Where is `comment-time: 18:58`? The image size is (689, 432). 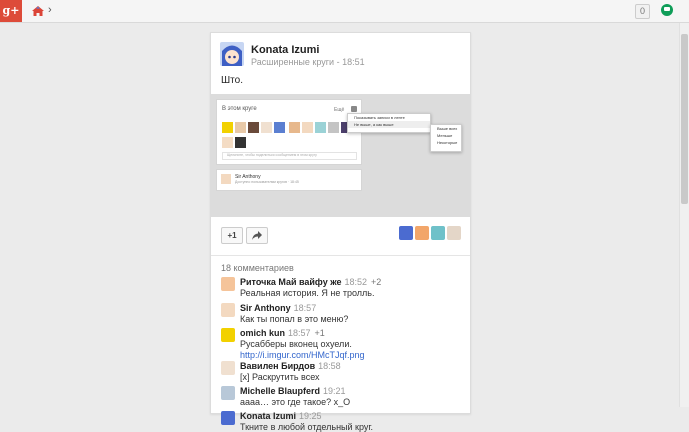 comment-time: 18:58 is located at coordinates (329, 366).